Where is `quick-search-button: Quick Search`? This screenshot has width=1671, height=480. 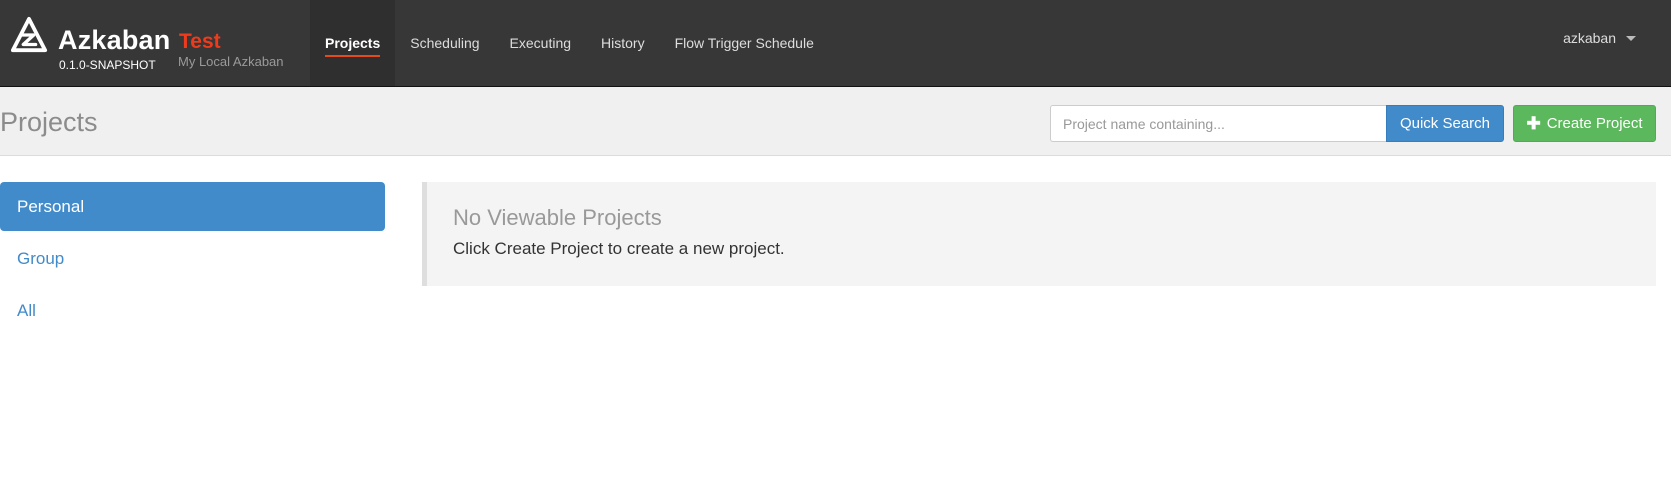
quick-search-button: Quick Search is located at coordinates (1445, 123).